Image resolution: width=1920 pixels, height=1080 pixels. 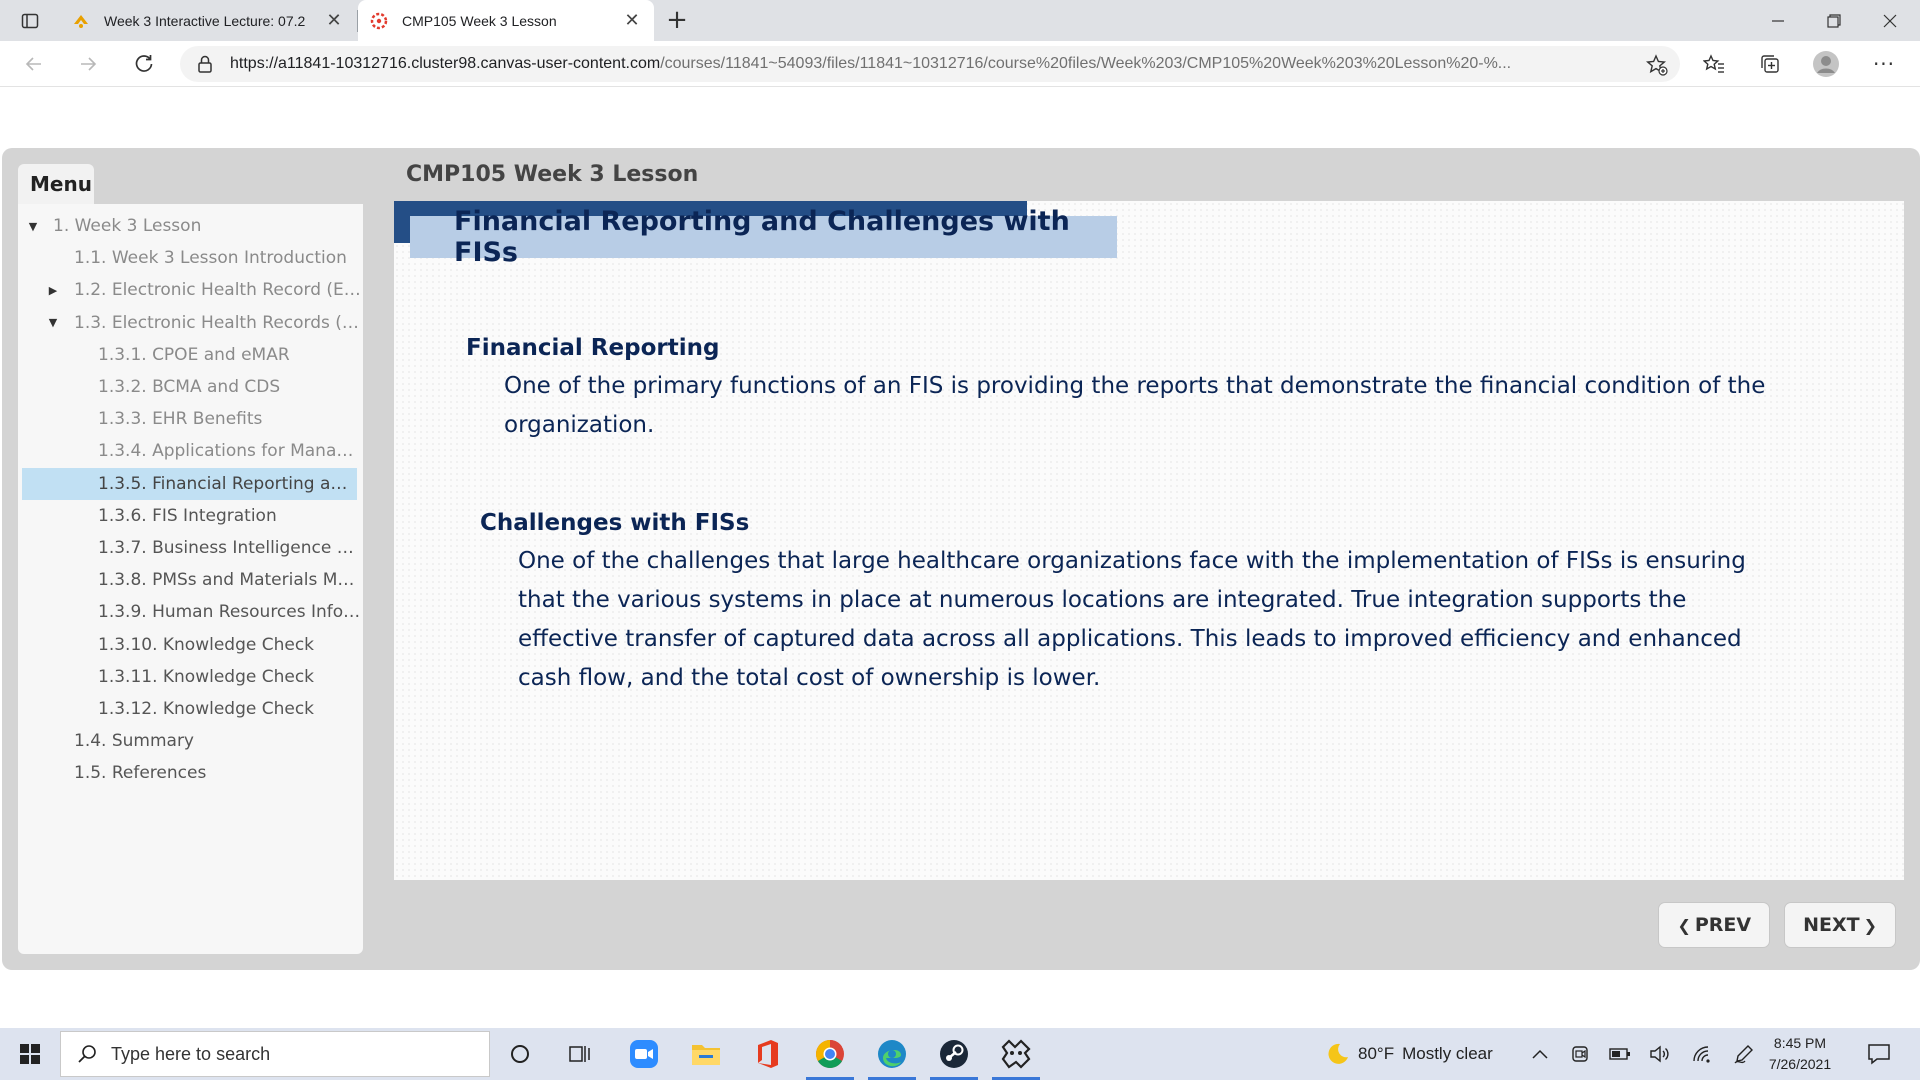 I want to click on meet-now-button, so click(x=1580, y=1054).